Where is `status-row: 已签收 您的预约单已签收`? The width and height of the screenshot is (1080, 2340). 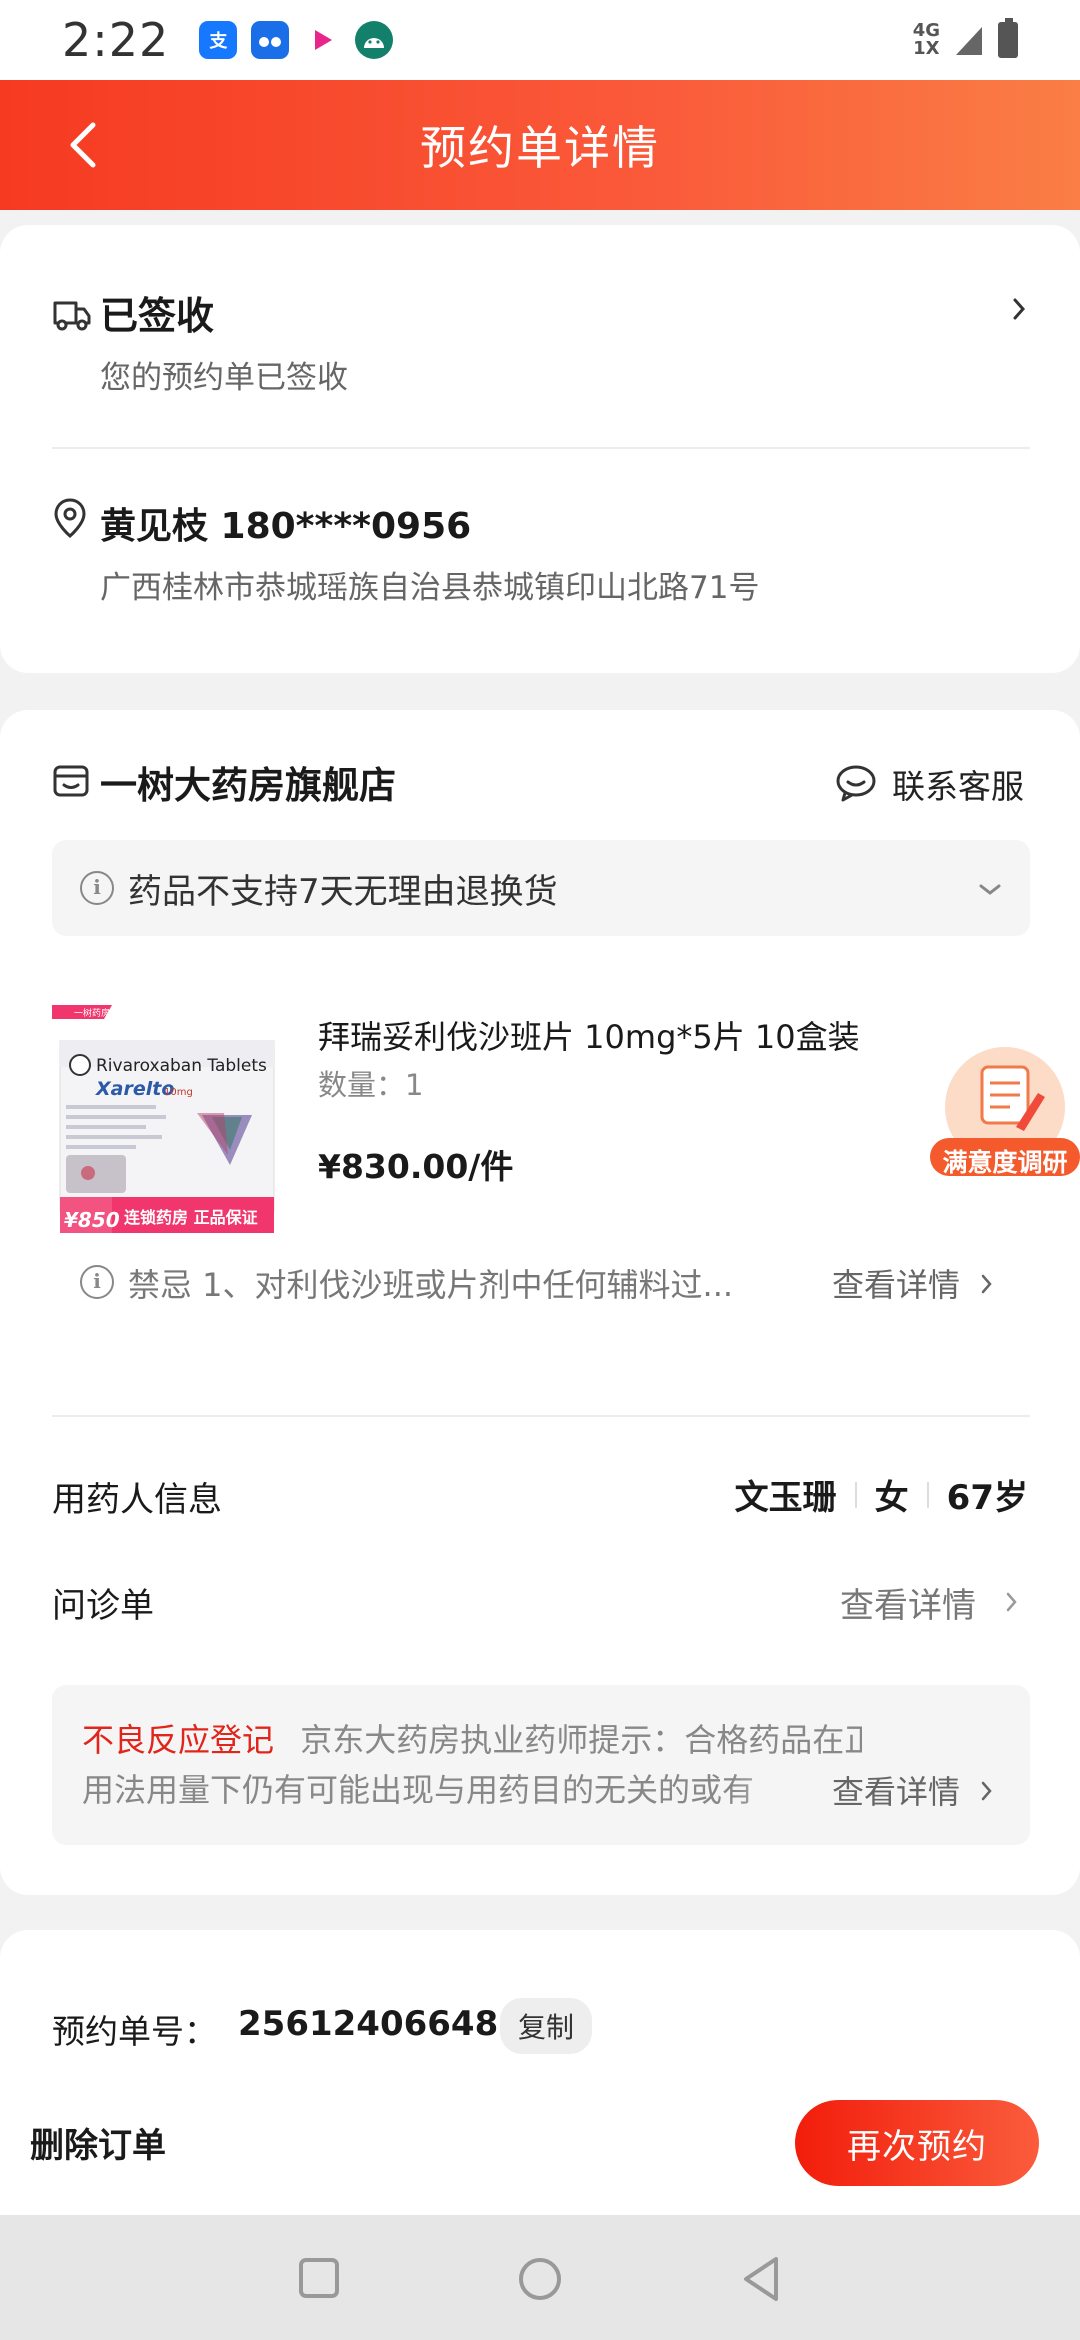 status-row: 已签收 您的预约单已签收 is located at coordinates (540, 325).